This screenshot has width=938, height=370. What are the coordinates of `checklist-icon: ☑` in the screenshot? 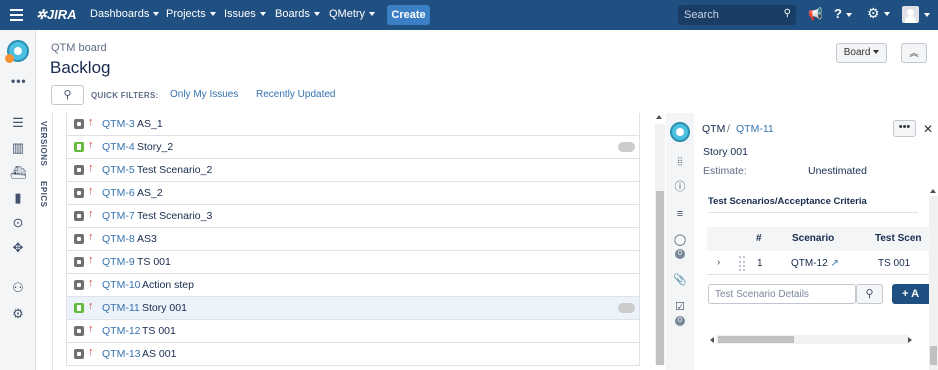 It's located at (680, 307).